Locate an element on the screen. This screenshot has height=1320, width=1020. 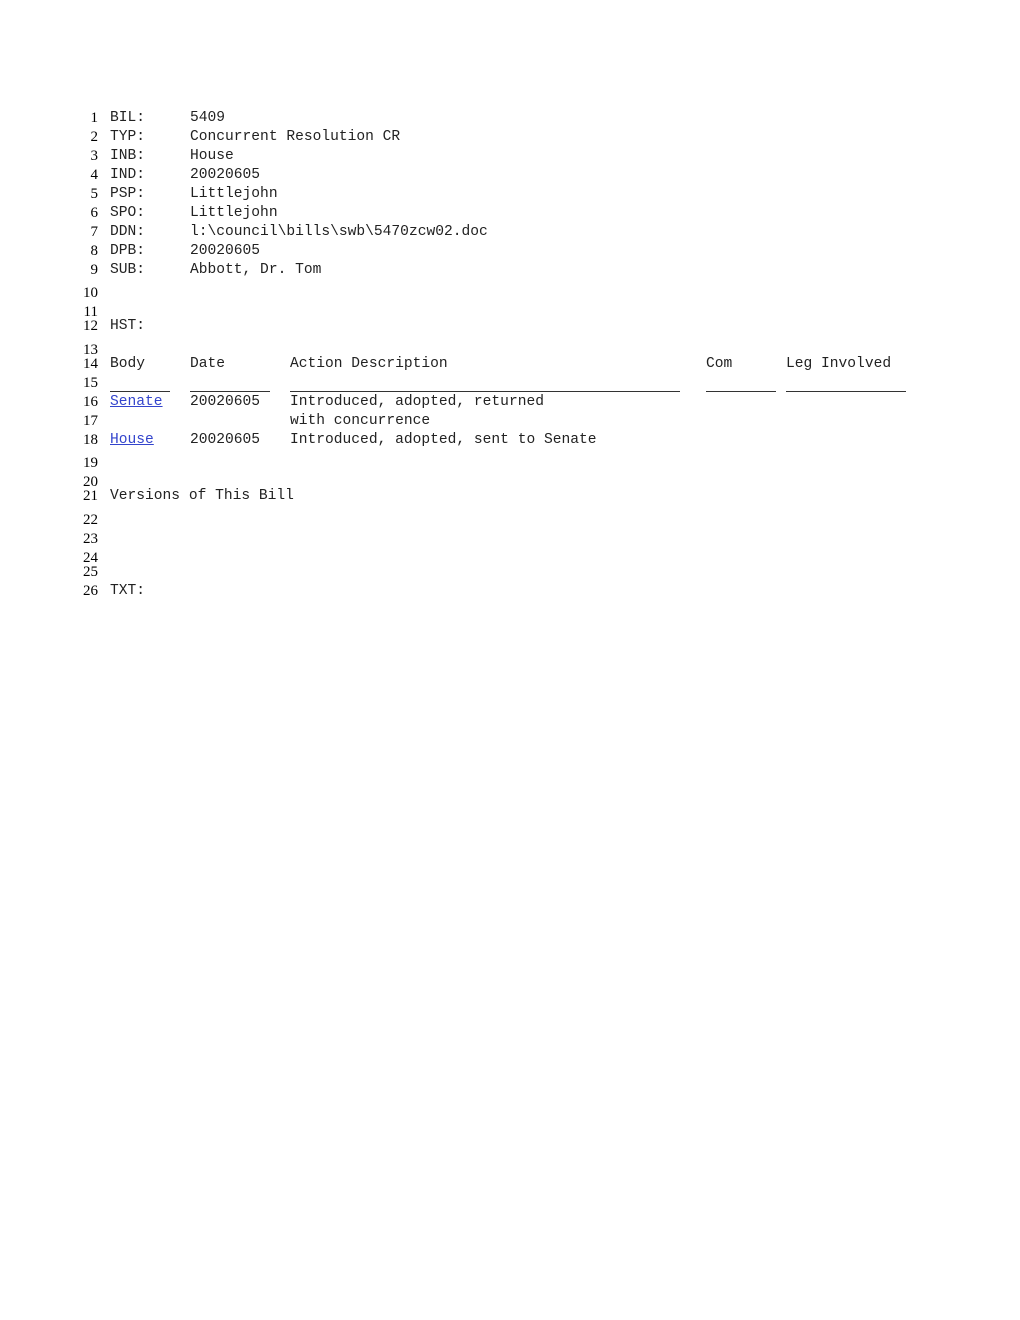
field-label-ind: IND: is located at coordinates (128, 175).